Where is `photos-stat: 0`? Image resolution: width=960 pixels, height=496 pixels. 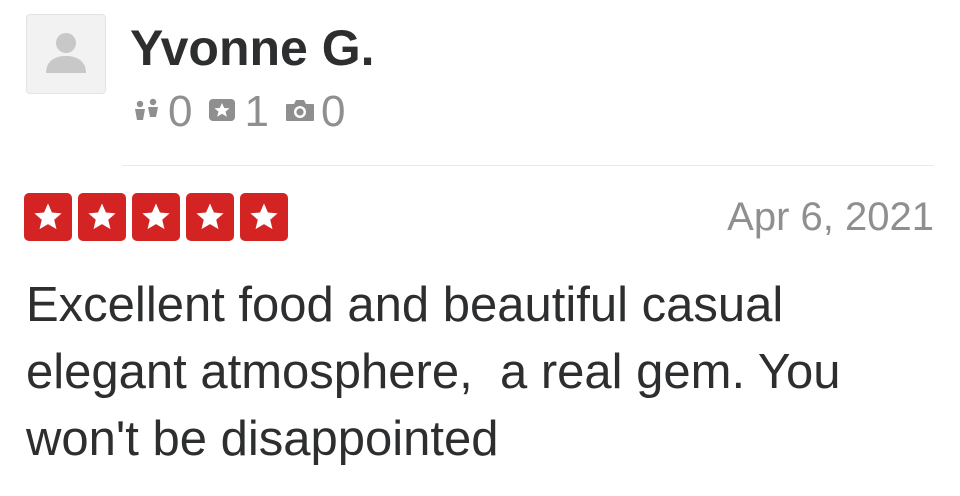
photos-stat: 0 is located at coordinates (314, 112).